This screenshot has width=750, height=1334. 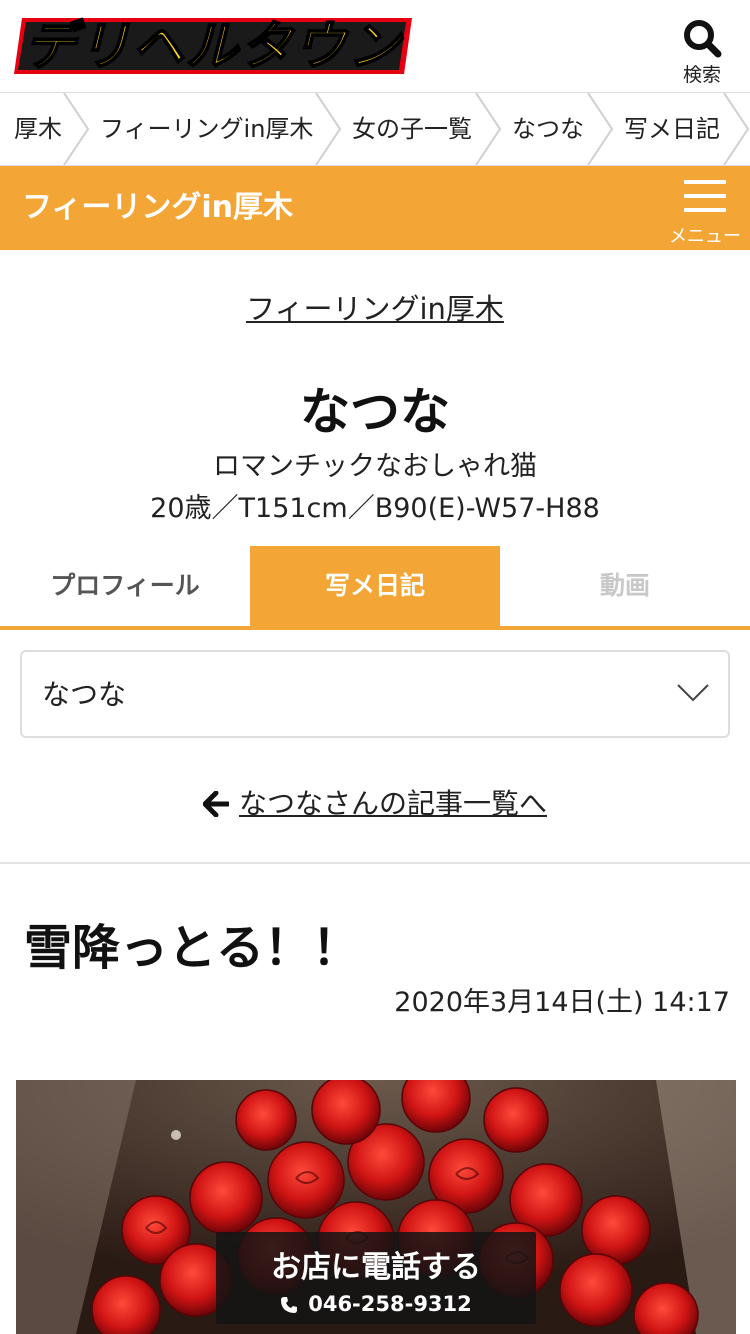 What do you see at coordinates (705, 236) in the screenshot?
I see `menu-label: メニュー` at bounding box center [705, 236].